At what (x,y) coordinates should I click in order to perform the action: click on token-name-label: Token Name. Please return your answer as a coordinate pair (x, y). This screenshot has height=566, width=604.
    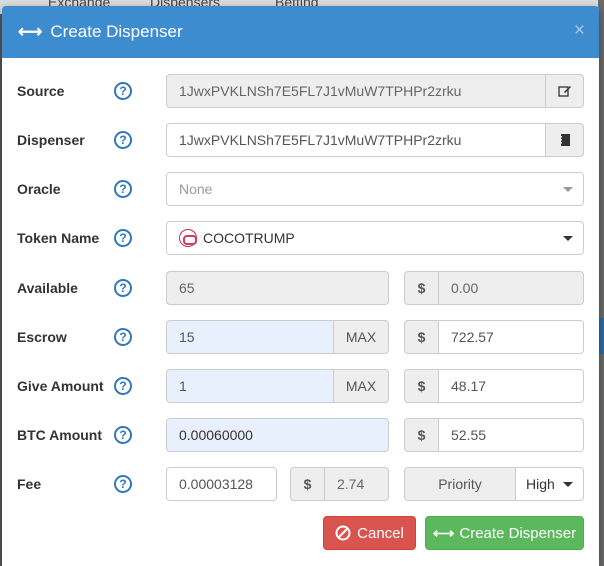
    Looking at the image, I should click on (58, 238).